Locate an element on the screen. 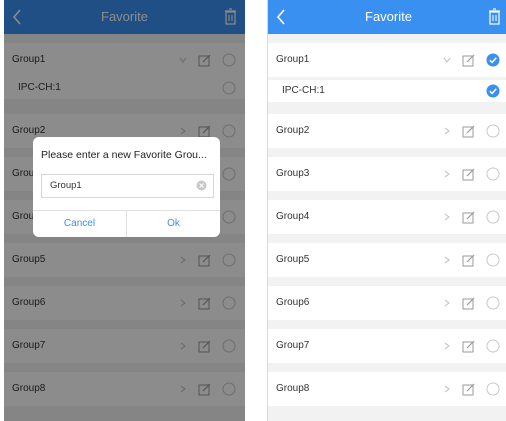 The height and width of the screenshot is (421, 506). page-title: Favorite is located at coordinates (388, 16).